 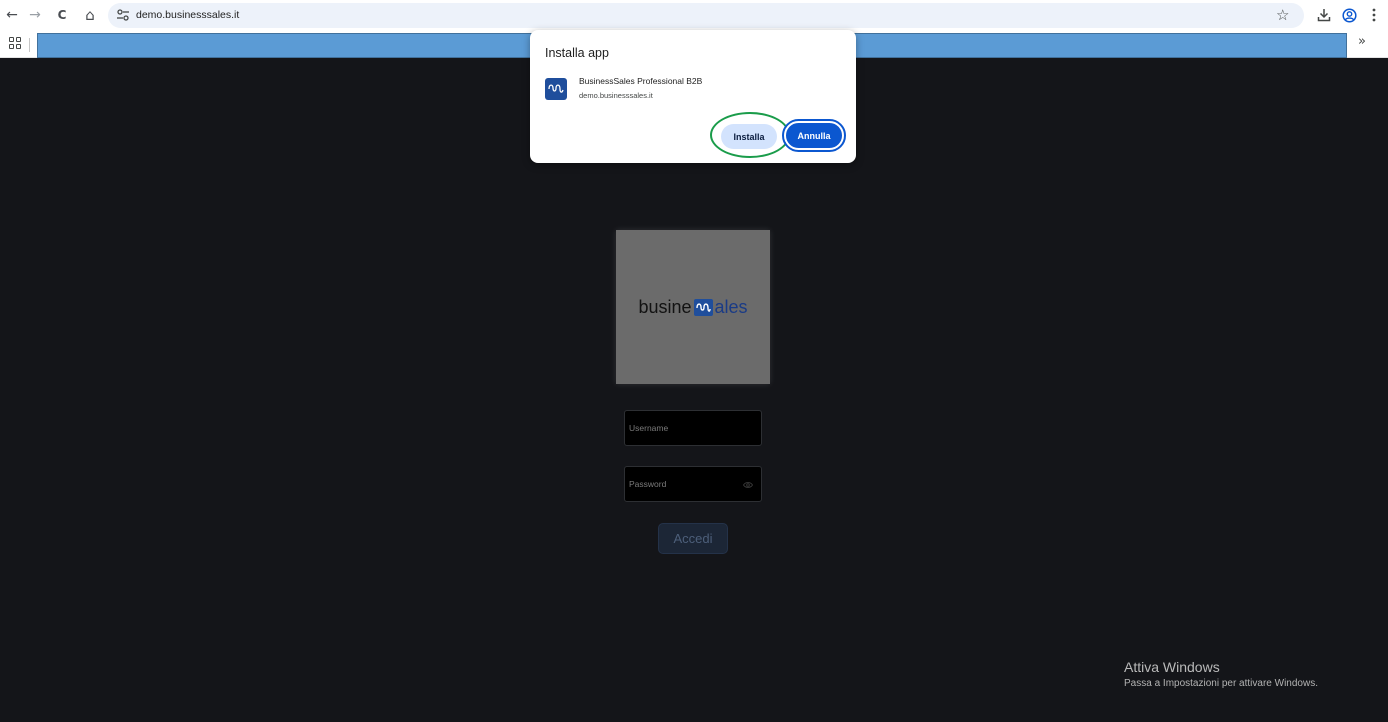 What do you see at coordinates (731, 307) in the screenshot?
I see `logo-text-right: ales` at bounding box center [731, 307].